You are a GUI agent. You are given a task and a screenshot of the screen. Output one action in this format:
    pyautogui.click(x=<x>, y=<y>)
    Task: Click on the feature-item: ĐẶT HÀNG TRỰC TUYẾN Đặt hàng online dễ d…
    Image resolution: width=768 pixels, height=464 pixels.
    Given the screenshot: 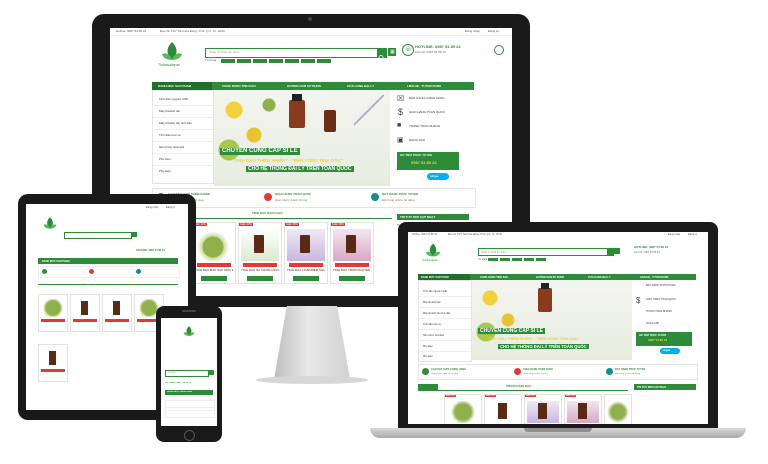 What is the action you would take?
    pyautogui.click(x=420, y=198)
    